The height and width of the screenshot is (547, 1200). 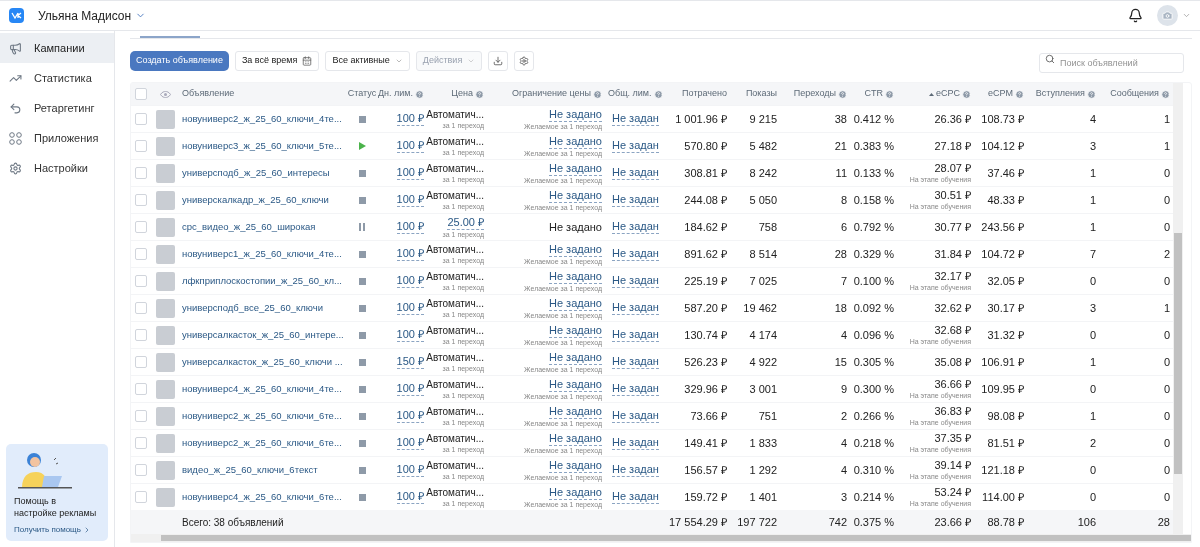 What do you see at coordinates (208, 94) in the screenshot?
I see `column-header: Объявление` at bounding box center [208, 94].